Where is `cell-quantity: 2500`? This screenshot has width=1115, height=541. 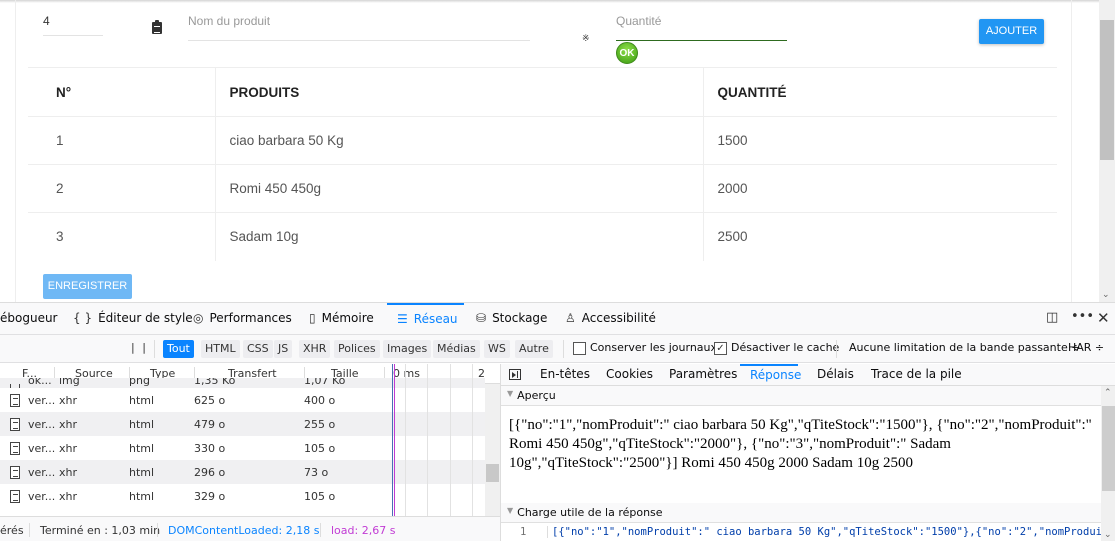
cell-quantity: 2500 is located at coordinates (879, 236).